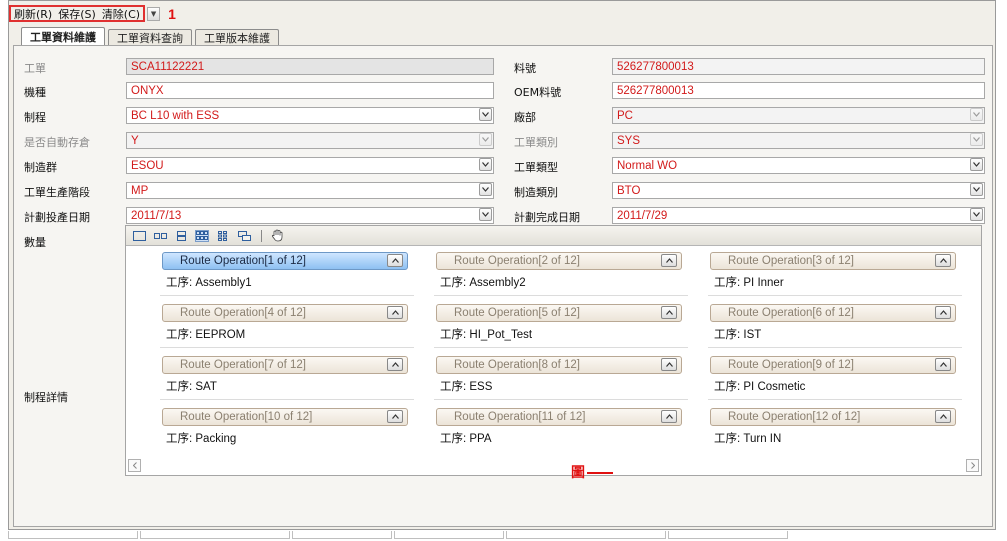 This screenshot has height=541, width=1007. Describe the element at coordinates (466, 439) in the screenshot. I see `route-operation-process: 工序: PPA` at that location.